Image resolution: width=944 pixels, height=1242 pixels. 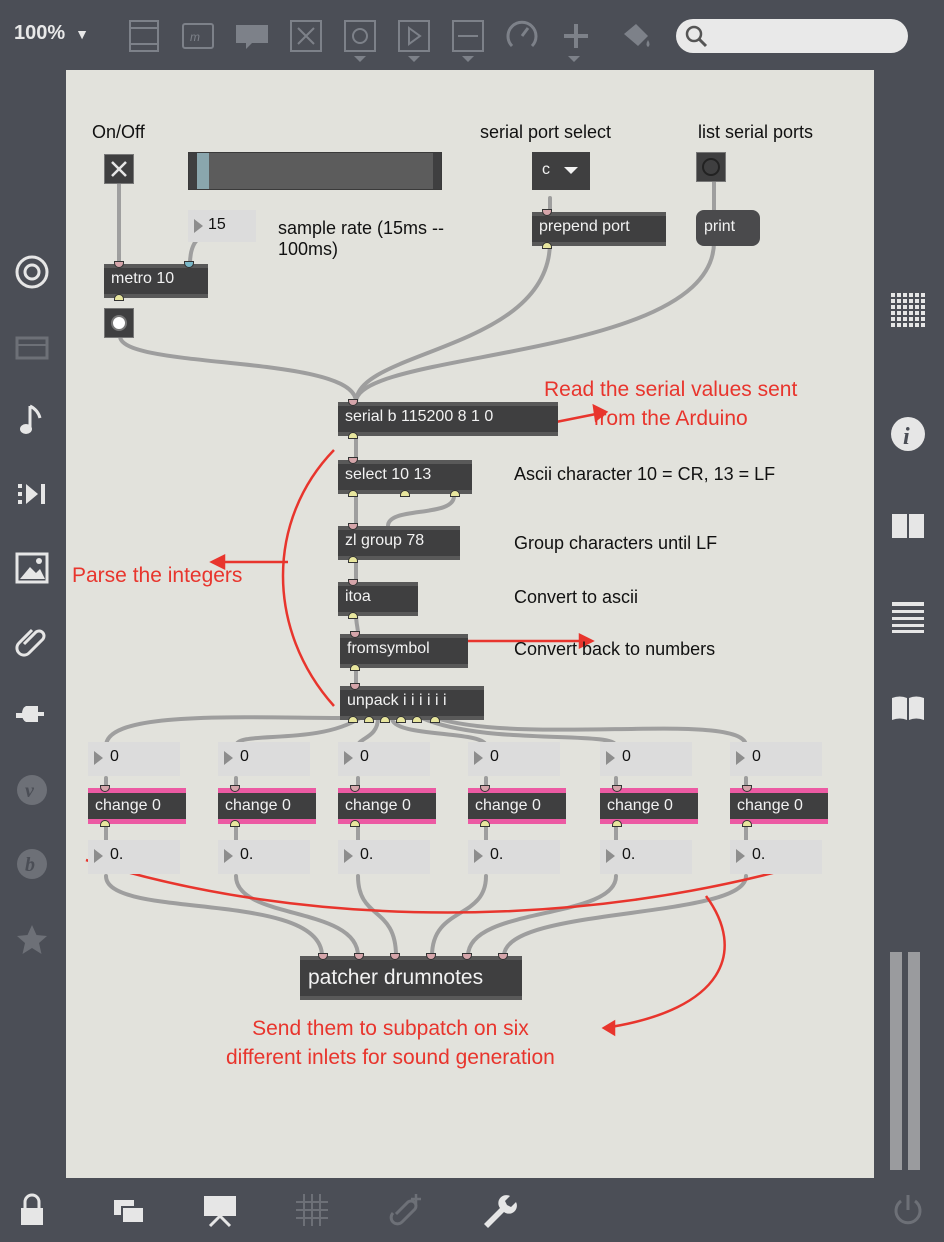 What do you see at coordinates (306, 36) in the screenshot?
I see `toggle-object-icon` at bounding box center [306, 36].